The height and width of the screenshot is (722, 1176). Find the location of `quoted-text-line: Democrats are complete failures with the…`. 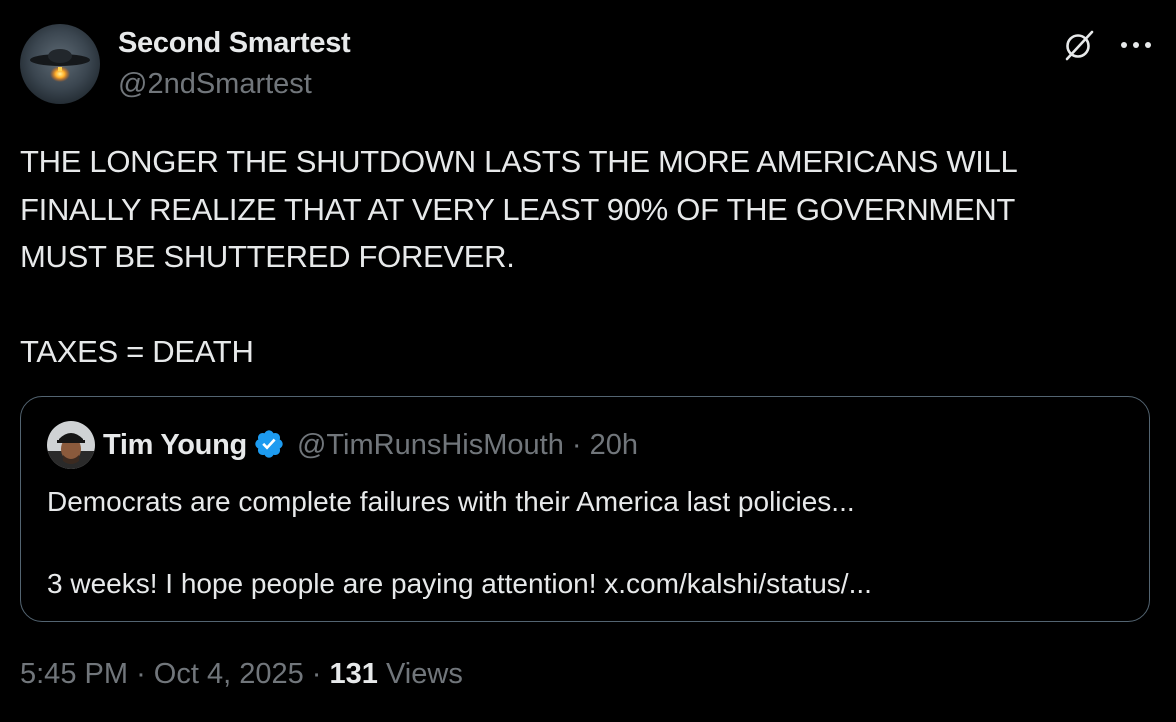

quoted-text-line: Democrats are complete failures with the… is located at coordinates (451, 501).